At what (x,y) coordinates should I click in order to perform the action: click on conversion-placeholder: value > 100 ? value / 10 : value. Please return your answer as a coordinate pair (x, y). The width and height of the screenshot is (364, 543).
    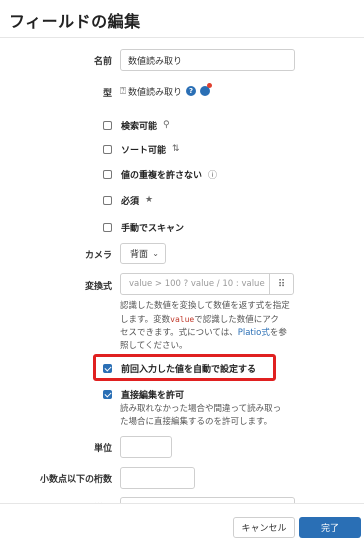
    Looking at the image, I should click on (197, 284).